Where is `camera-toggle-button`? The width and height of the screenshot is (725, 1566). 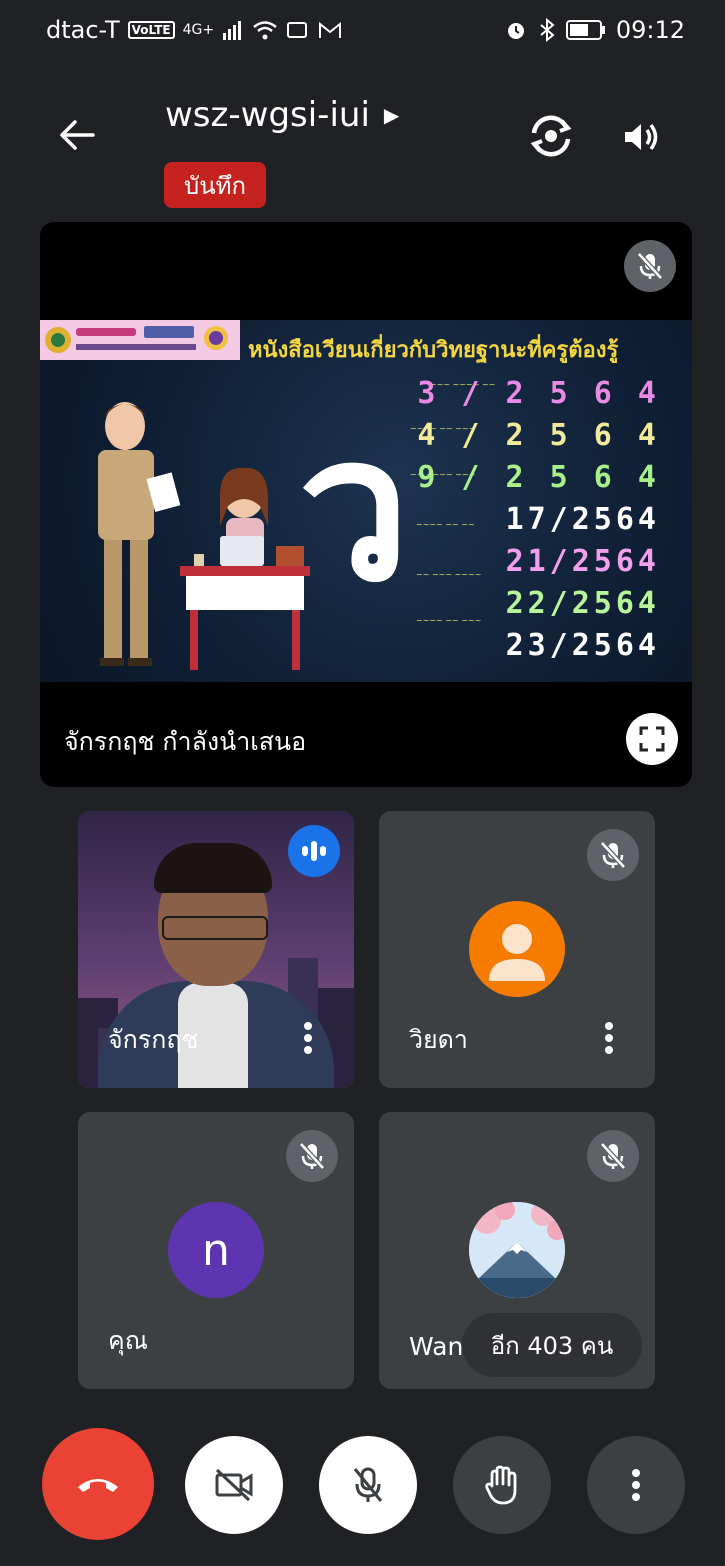
camera-toggle-button is located at coordinates (234, 1485).